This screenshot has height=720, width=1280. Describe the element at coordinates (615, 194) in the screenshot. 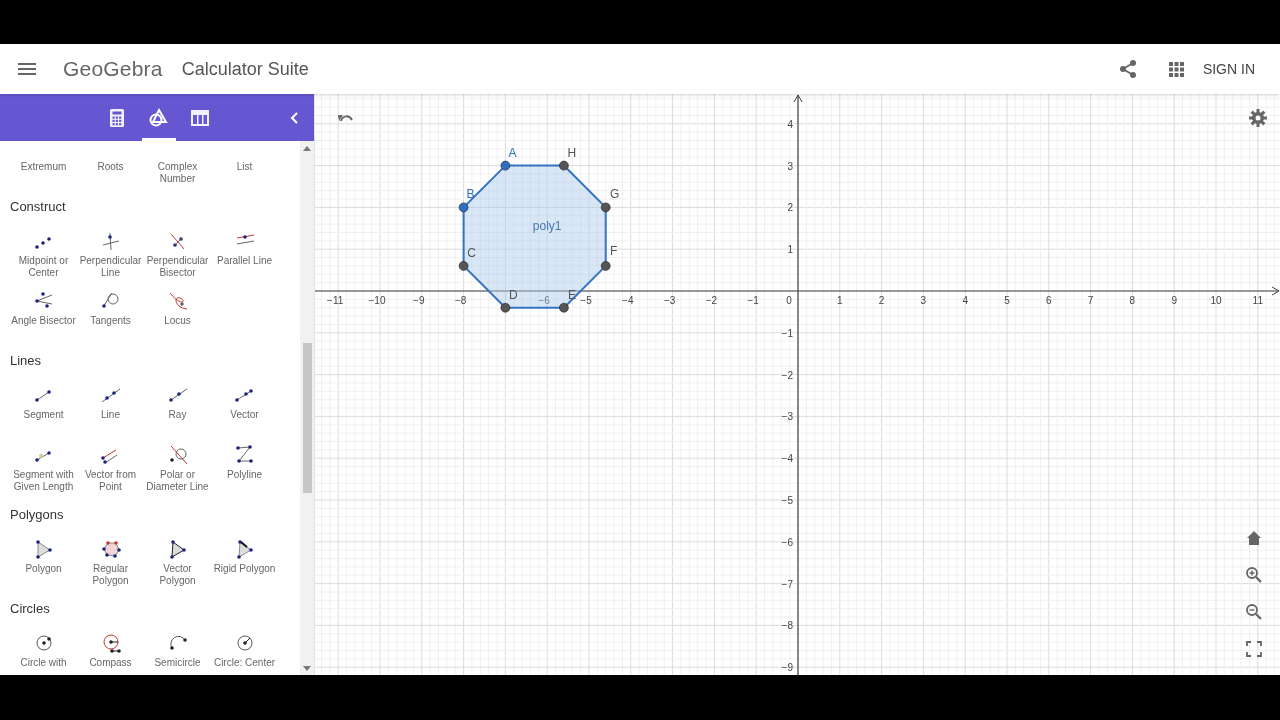

I see `point-label: G` at that location.